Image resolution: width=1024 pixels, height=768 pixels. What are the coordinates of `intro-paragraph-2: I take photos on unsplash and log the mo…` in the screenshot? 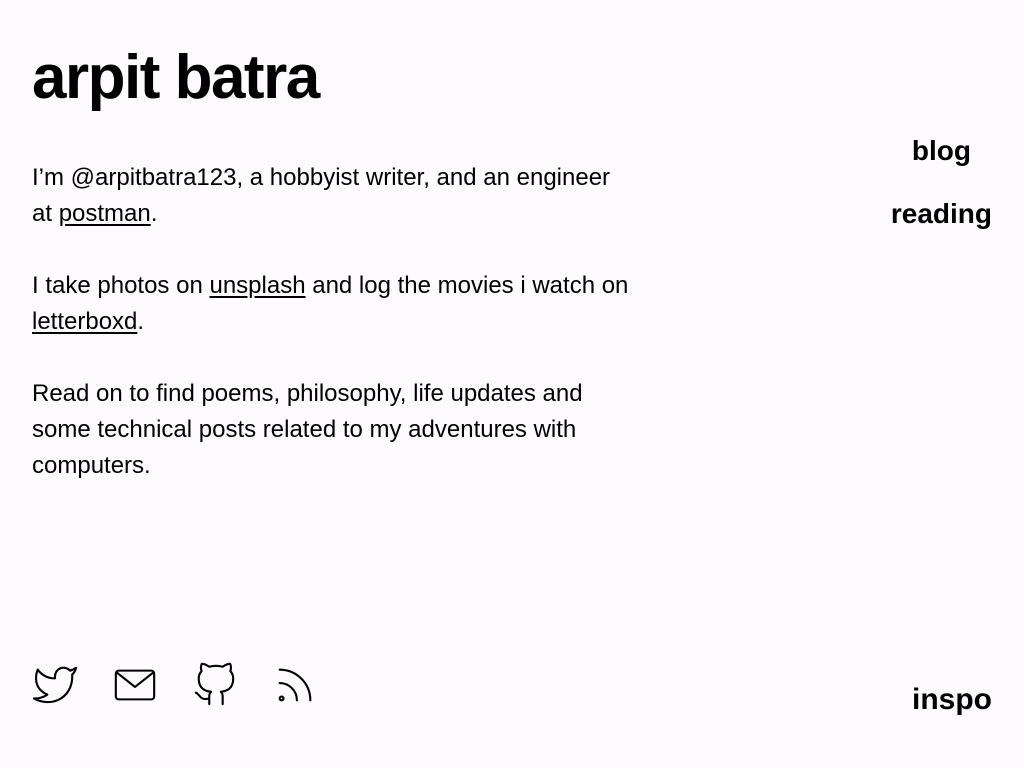 It's located at (332, 304).